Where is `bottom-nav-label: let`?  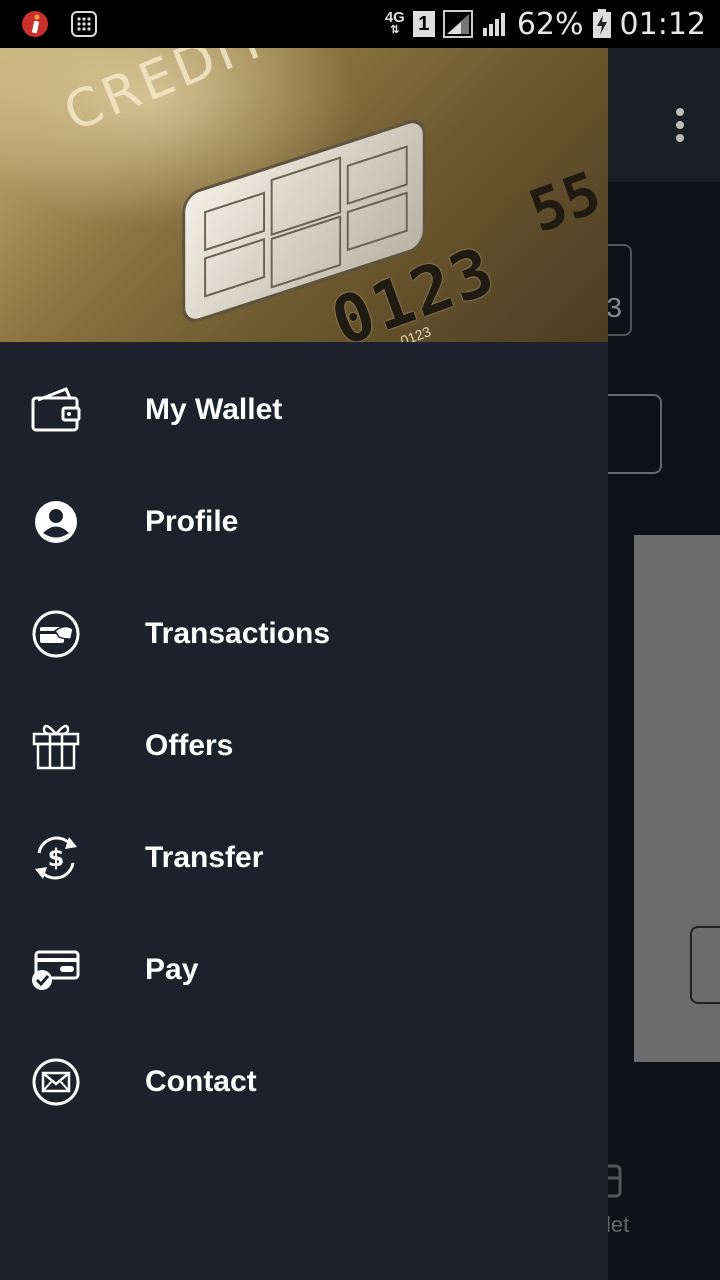
bottom-nav-label: let is located at coordinates (618, 1224).